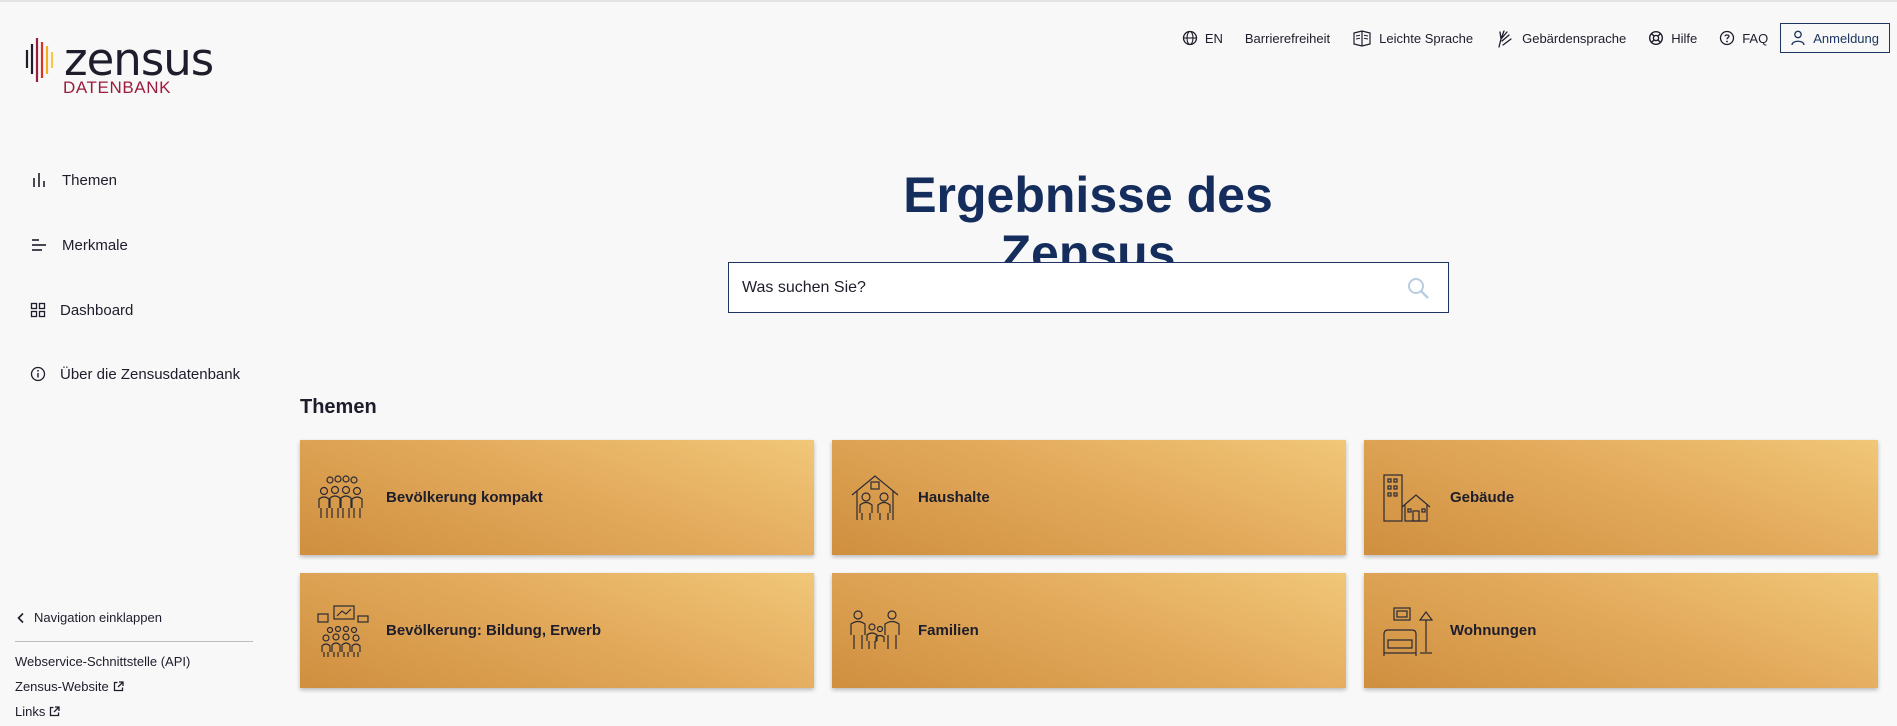 Image resolution: width=1897 pixels, height=726 pixels. What do you see at coordinates (117, 87) in the screenshot?
I see `logo-subtitle: DATENBANK` at bounding box center [117, 87].